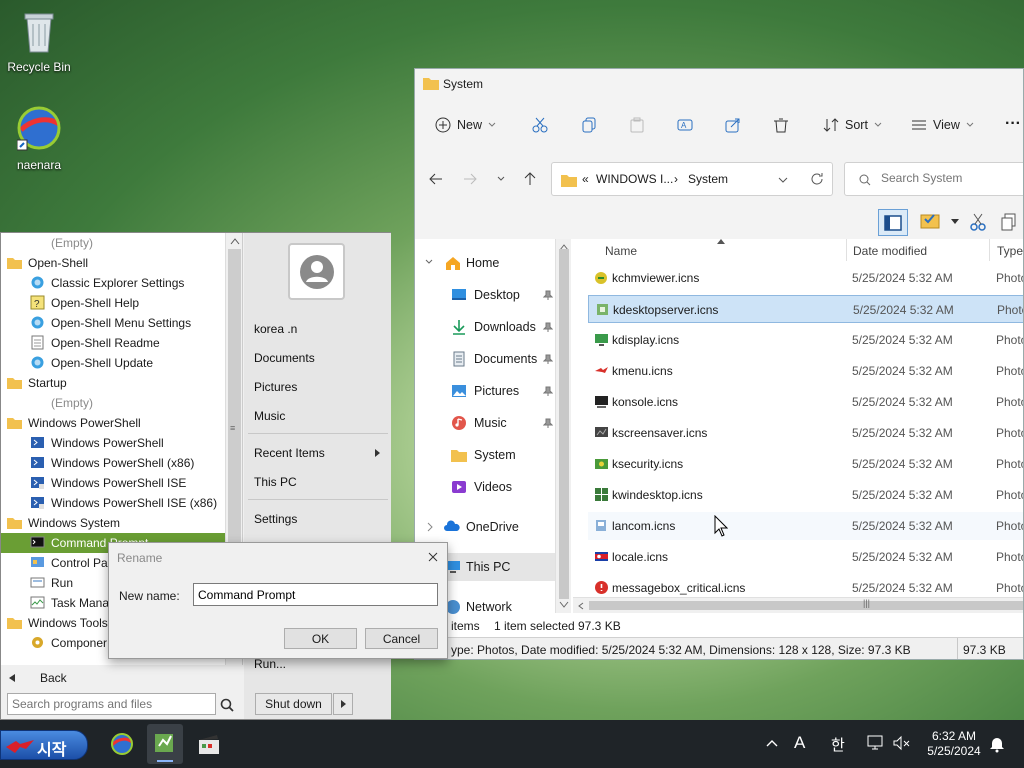 This screenshot has height=768, width=1024. I want to click on program-folder: Windows System, so click(113, 523).